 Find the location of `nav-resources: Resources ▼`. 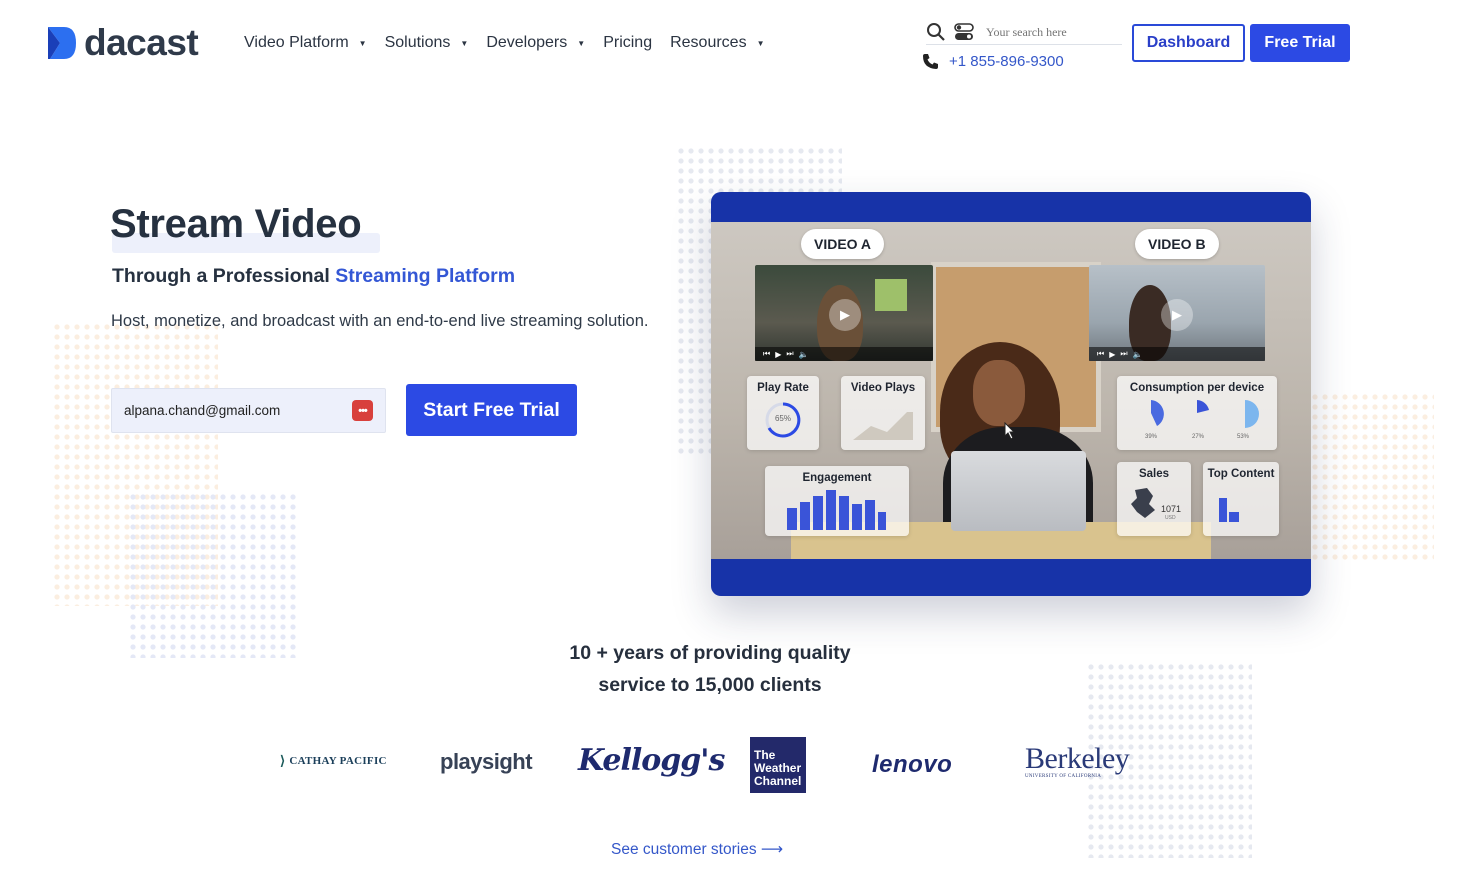

nav-resources: Resources ▼ is located at coordinates (717, 43).